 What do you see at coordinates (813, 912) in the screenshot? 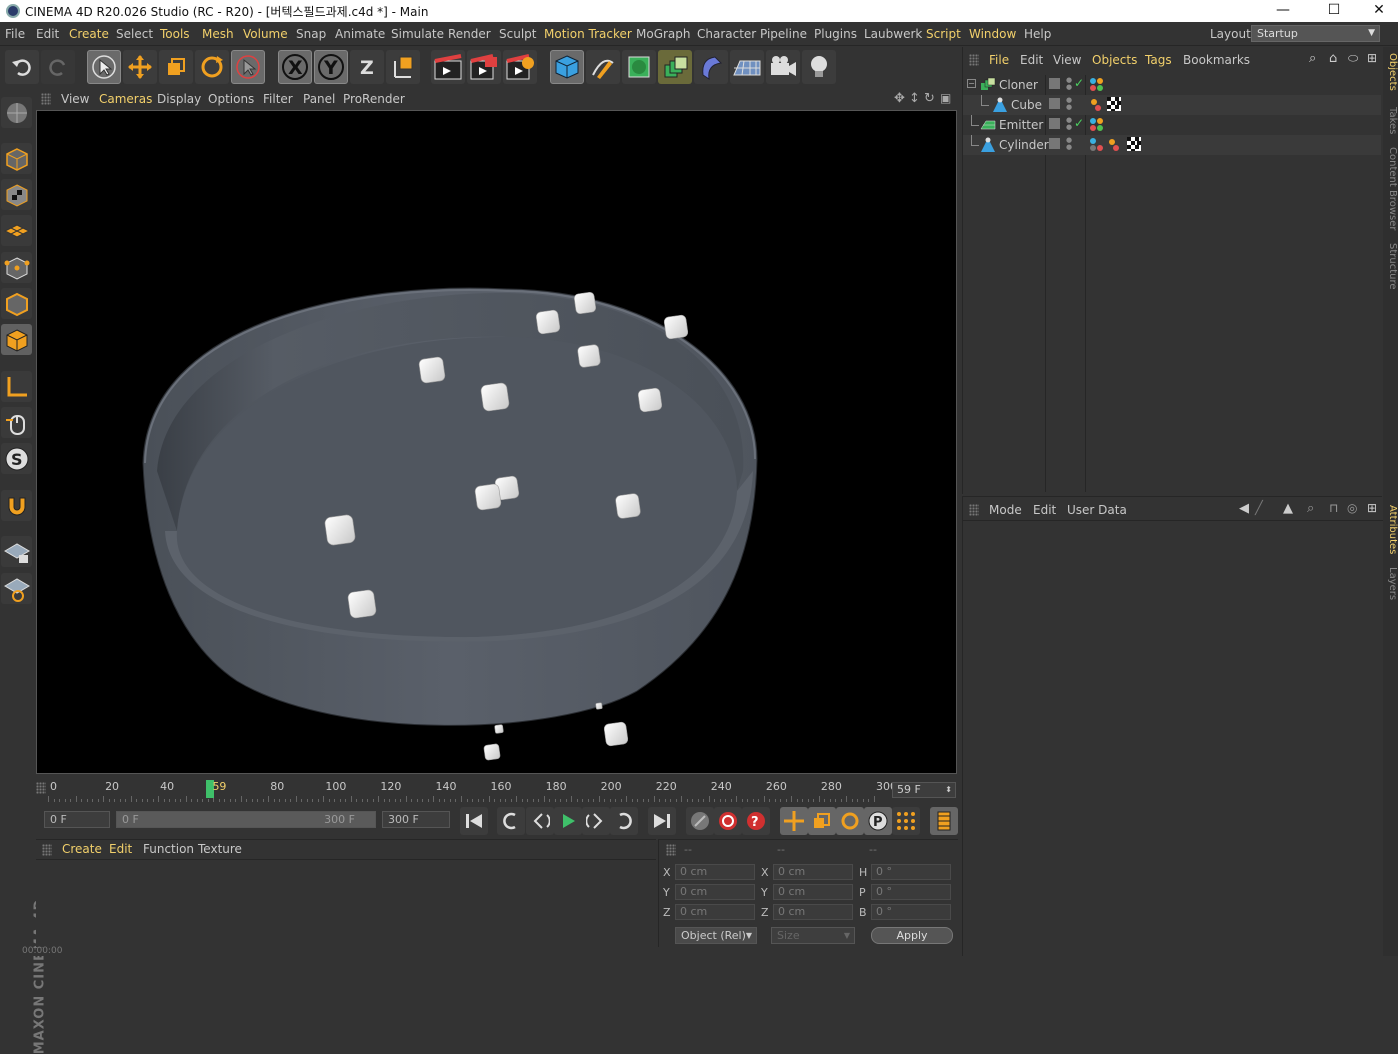
I see `size-z-field: 0 cm` at bounding box center [813, 912].